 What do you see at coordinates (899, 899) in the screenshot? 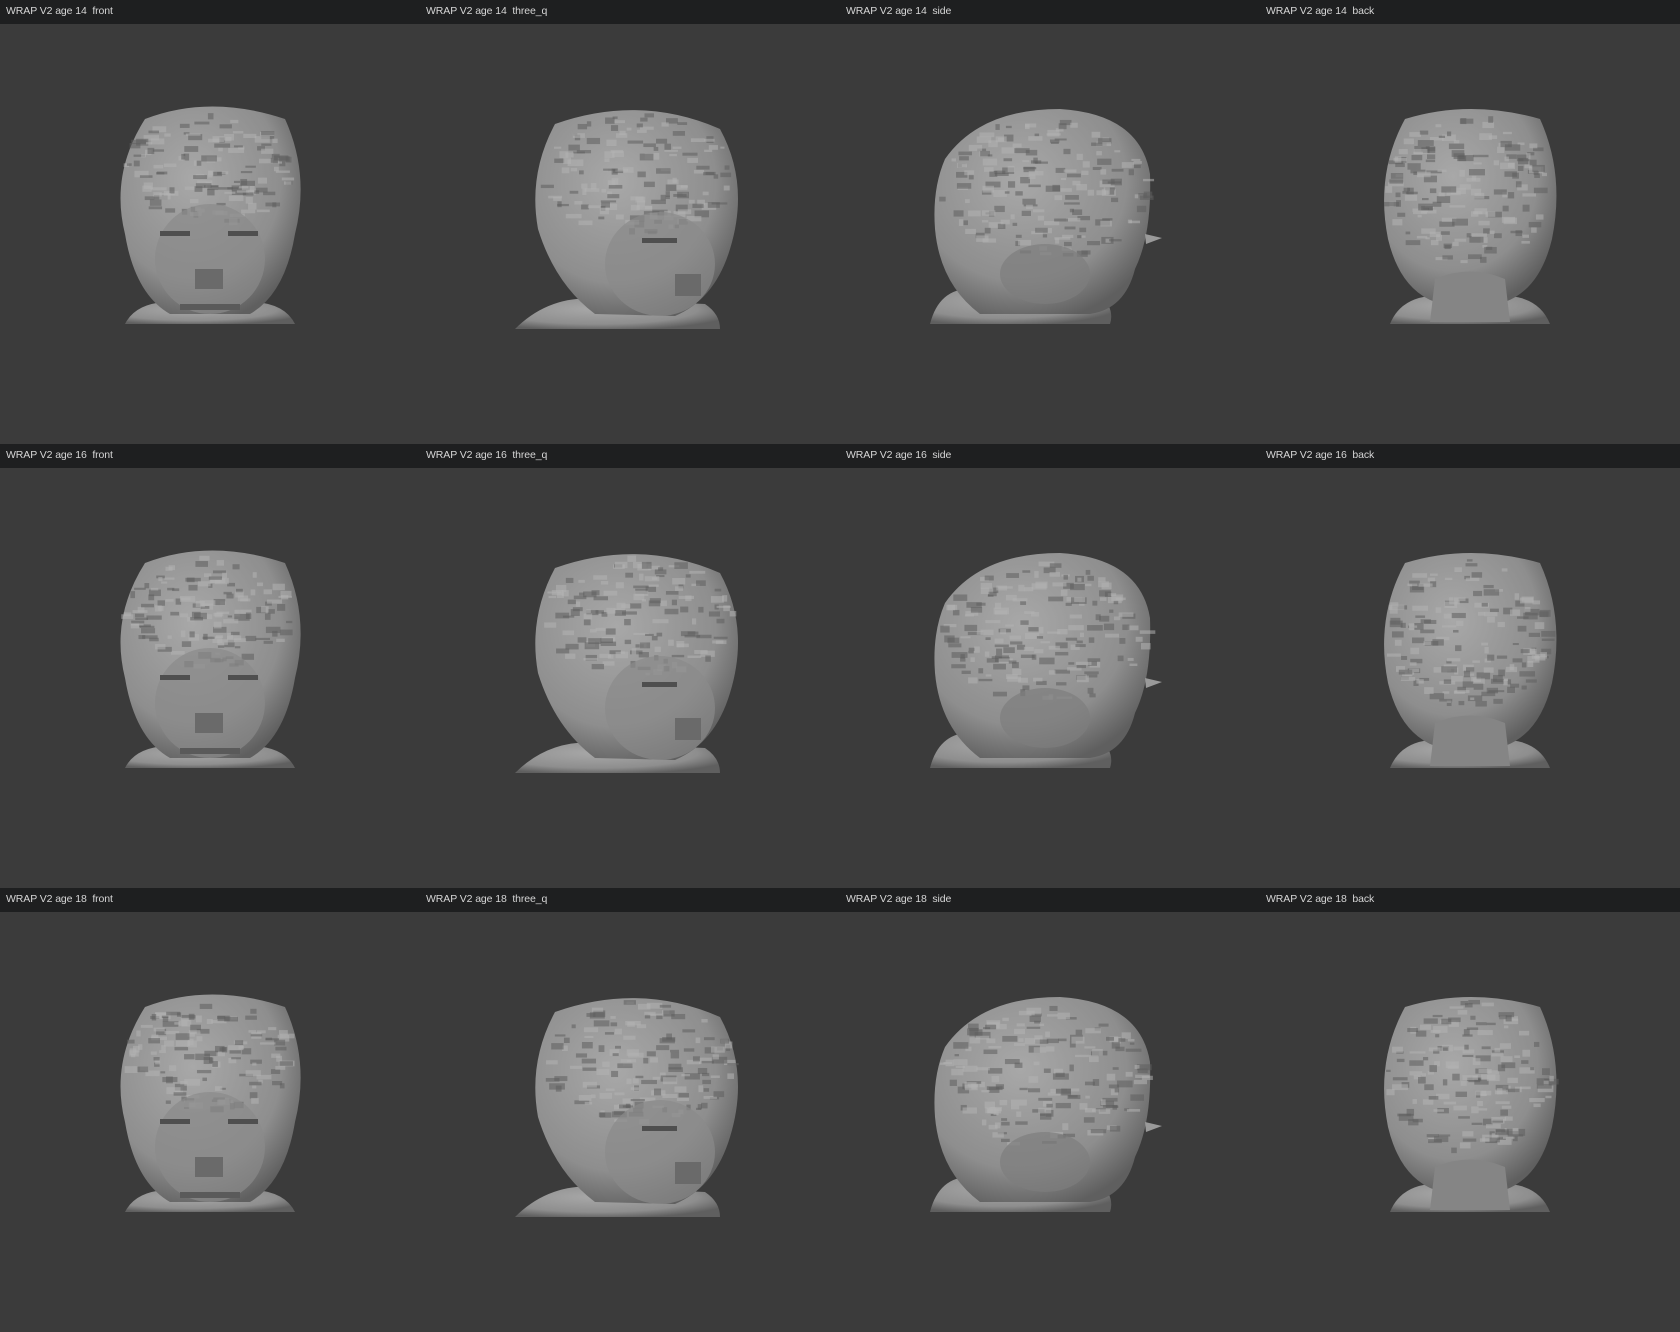
I see `viewport-label: WRAP V2 age 18 side` at bounding box center [899, 899].